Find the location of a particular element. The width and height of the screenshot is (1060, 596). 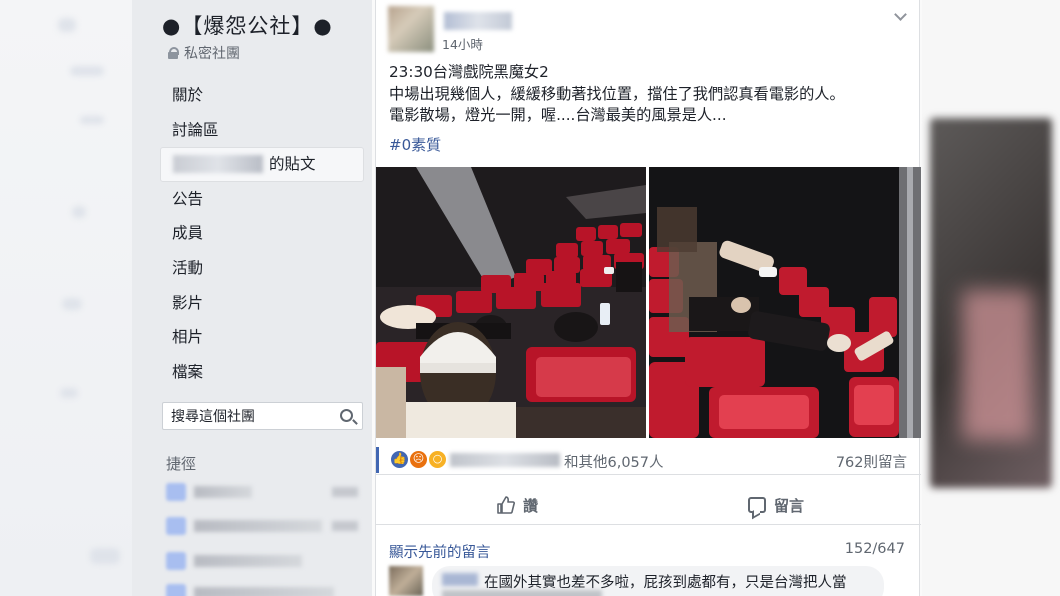

redacted-reactor-names is located at coordinates (505, 460).